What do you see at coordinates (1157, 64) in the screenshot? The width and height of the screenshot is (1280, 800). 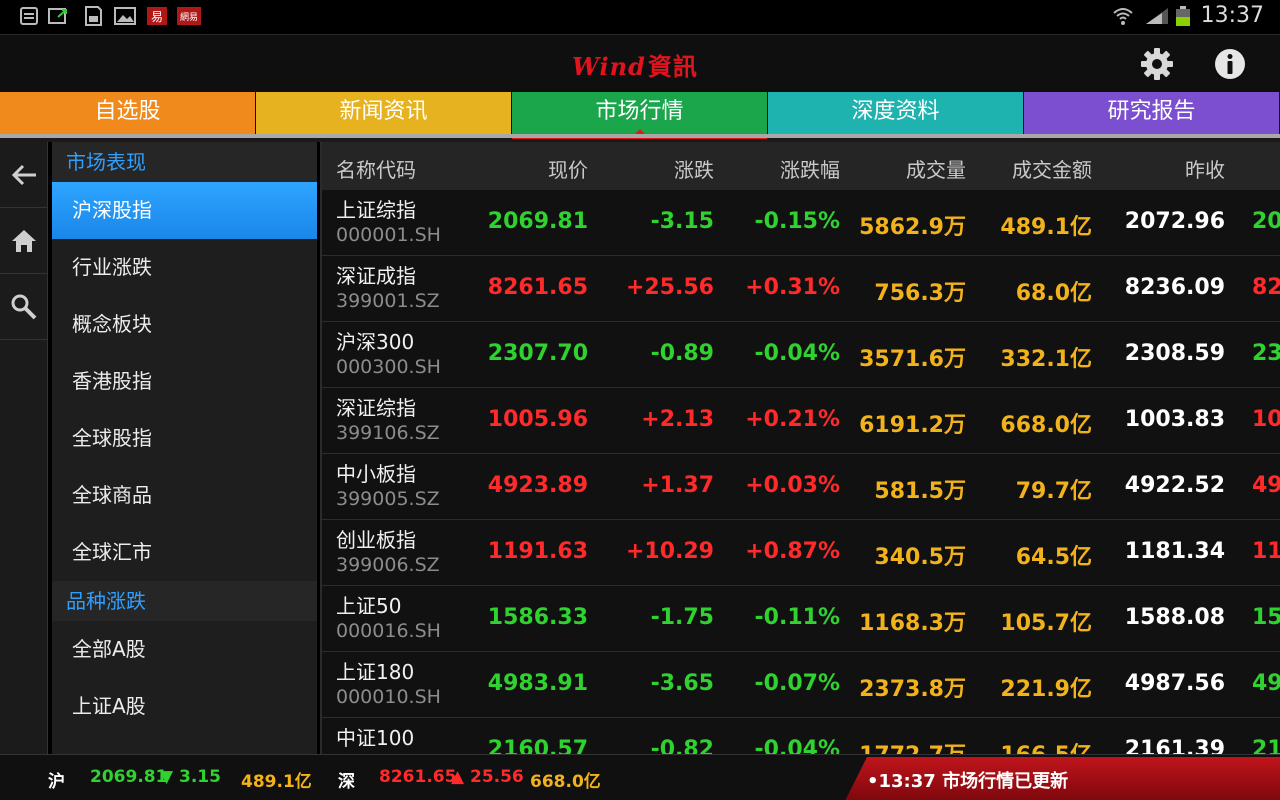 I see `settings-gear-icon` at bounding box center [1157, 64].